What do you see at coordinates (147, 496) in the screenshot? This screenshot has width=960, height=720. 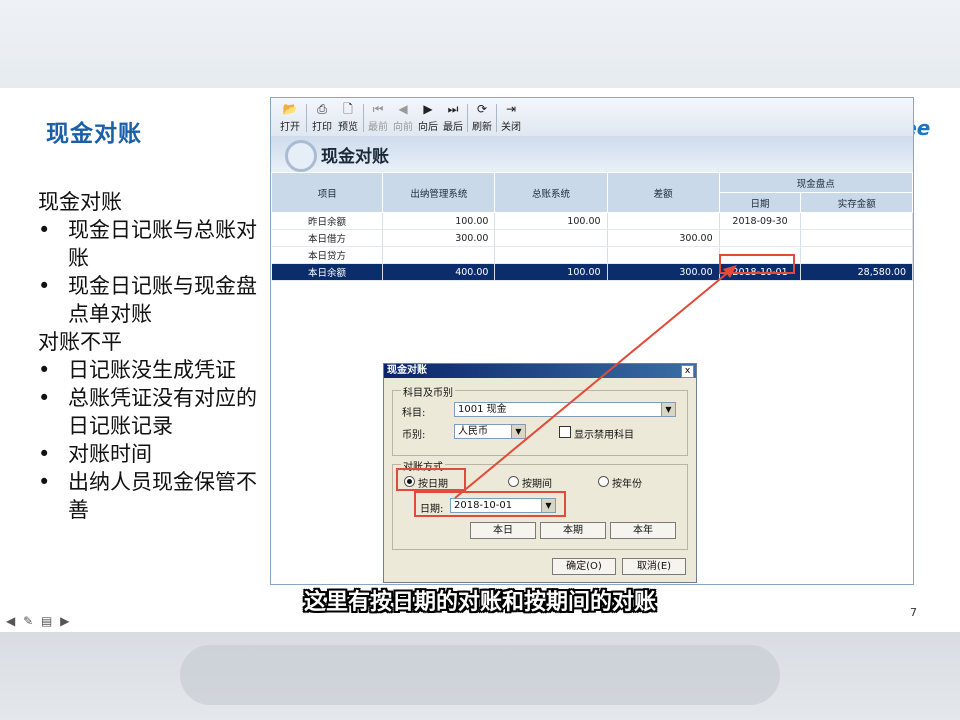 I see `bullet-item: • 出纳人员现金保管不善` at bounding box center [147, 496].